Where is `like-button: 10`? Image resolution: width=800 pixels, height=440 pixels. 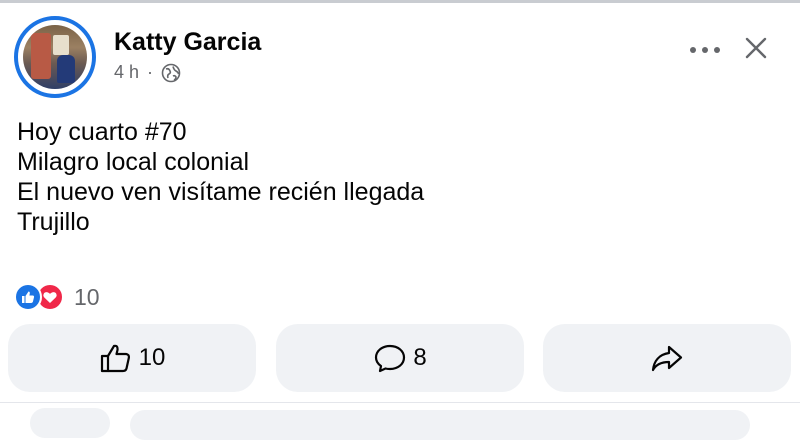 like-button: 10 is located at coordinates (132, 358).